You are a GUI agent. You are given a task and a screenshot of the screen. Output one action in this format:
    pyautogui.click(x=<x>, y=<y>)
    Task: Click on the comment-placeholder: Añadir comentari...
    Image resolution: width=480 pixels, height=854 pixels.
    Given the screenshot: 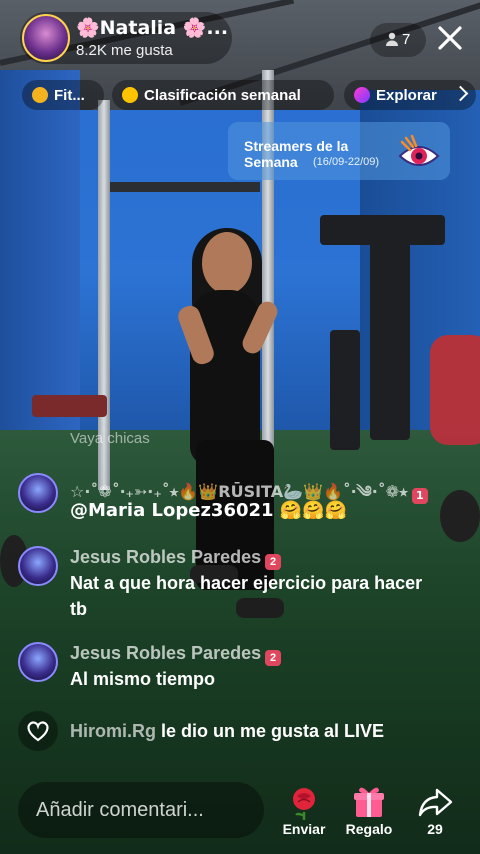 What is the action you would take?
    pyautogui.click(x=120, y=810)
    